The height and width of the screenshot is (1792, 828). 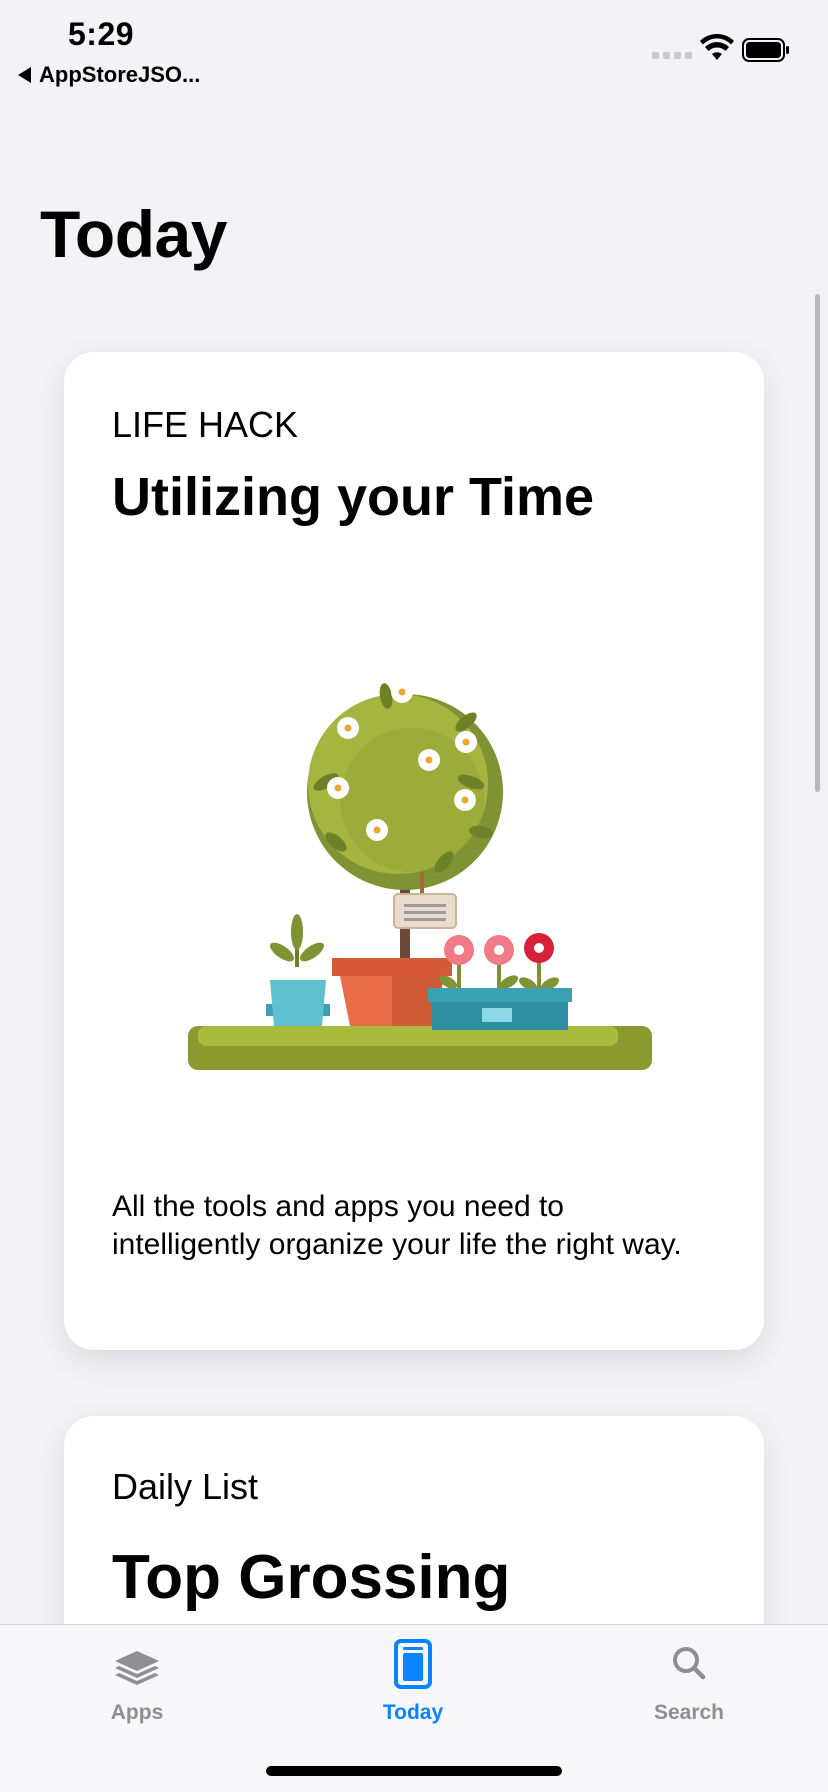 What do you see at coordinates (185, 1486) in the screenshot?
I see `card-eyebrow: Daily List` at bounding box center [185, 1486].